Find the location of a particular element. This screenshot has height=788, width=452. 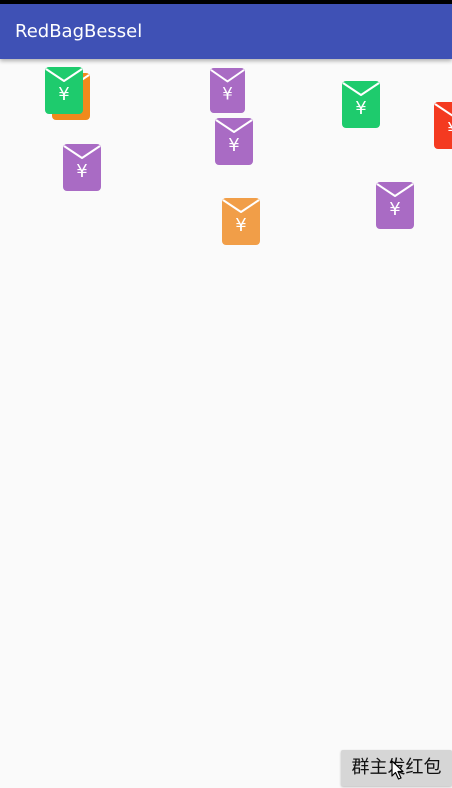

mouse-pointer-icon is located at coordinates (398, 770).